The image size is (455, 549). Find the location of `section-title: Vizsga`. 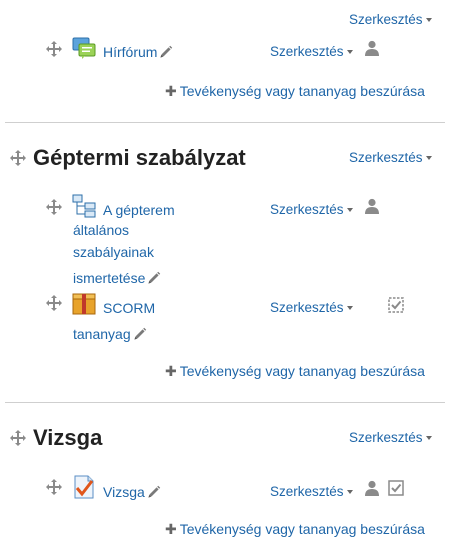

section-title: Vizsga is located at coordinates (68, 437).